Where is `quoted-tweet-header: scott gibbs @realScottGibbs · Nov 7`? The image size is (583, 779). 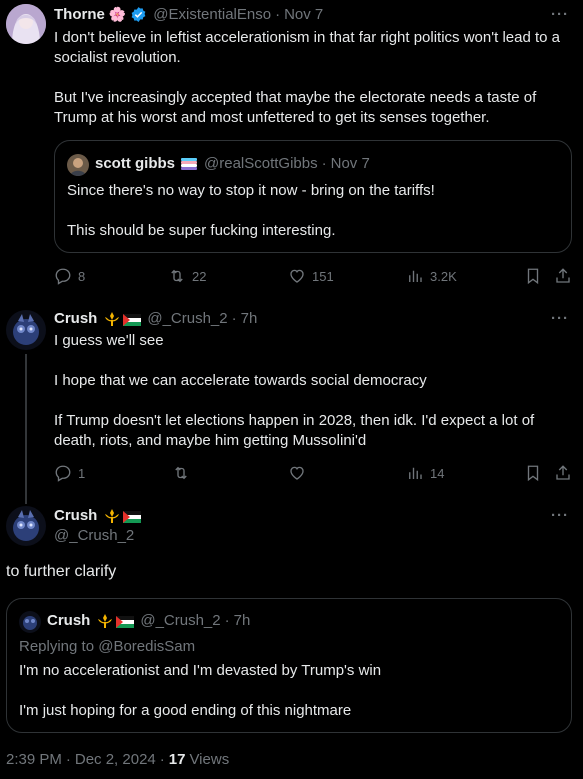 quoted-tweet-header: scott gibbs @realScottGibbs · Nov 7 is located at coordinates (232, 163).